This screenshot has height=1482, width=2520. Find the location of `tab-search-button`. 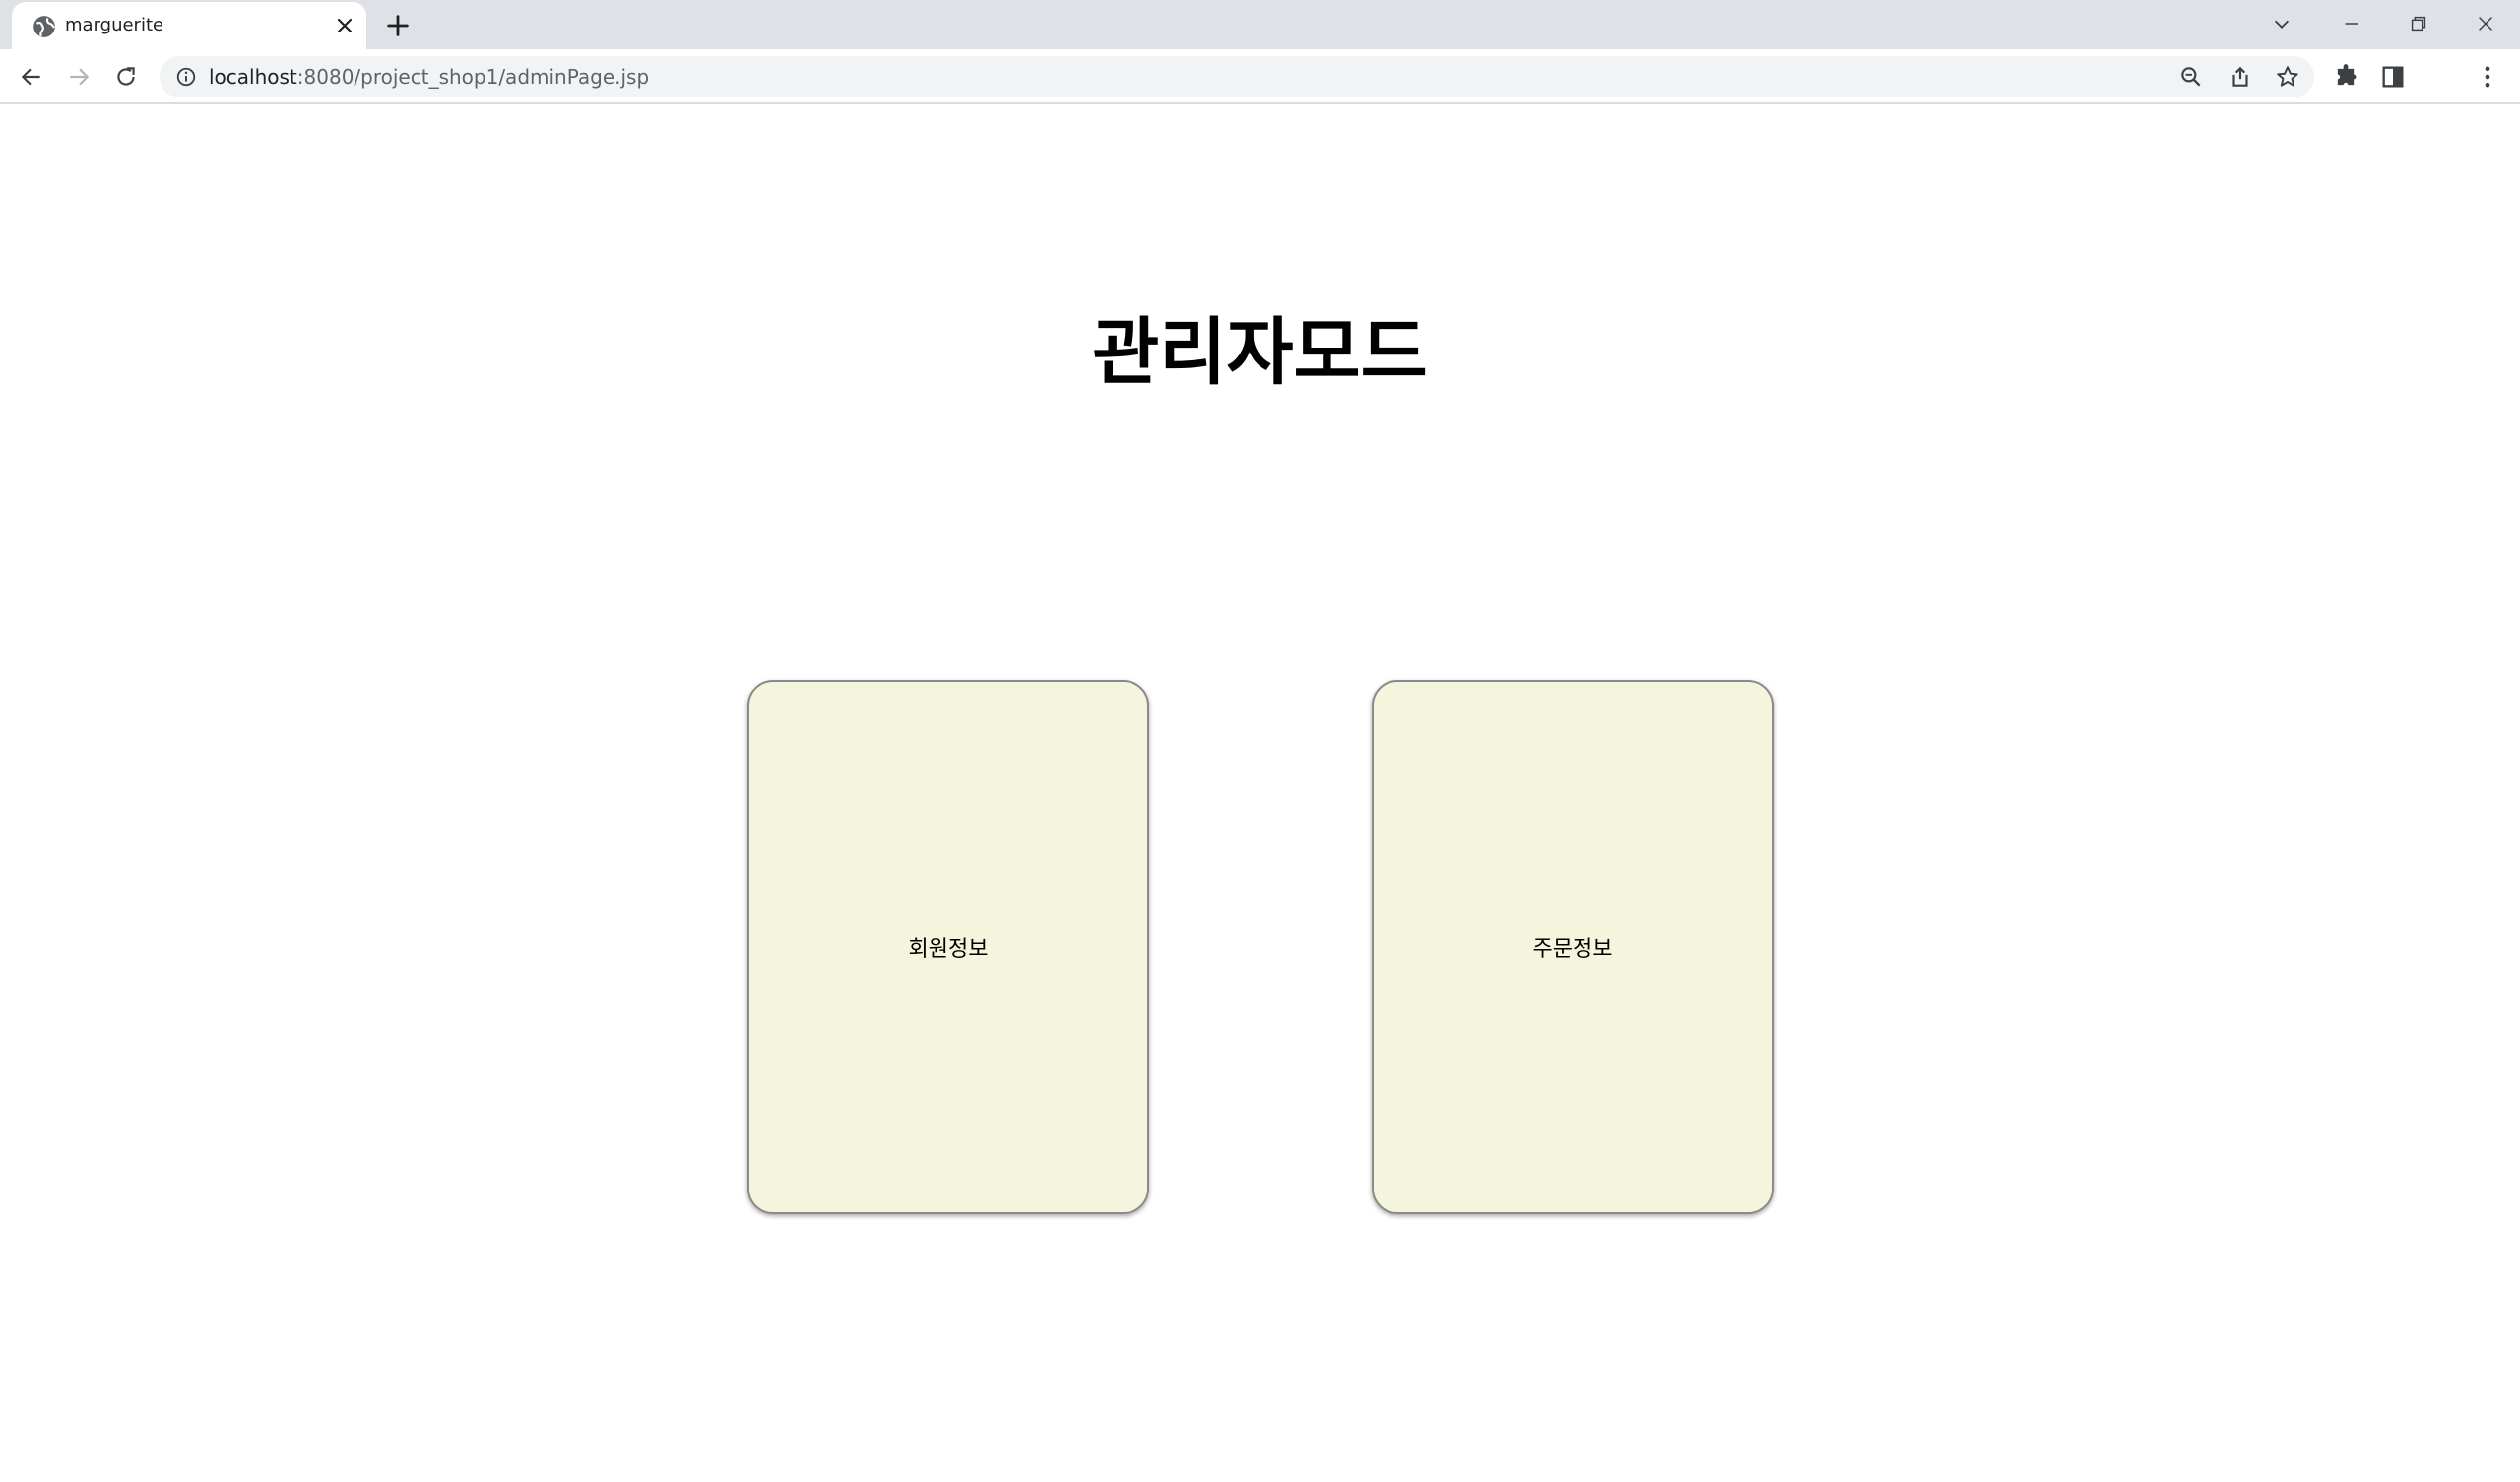

tab-search-button is located at coordinates (2281, 23).